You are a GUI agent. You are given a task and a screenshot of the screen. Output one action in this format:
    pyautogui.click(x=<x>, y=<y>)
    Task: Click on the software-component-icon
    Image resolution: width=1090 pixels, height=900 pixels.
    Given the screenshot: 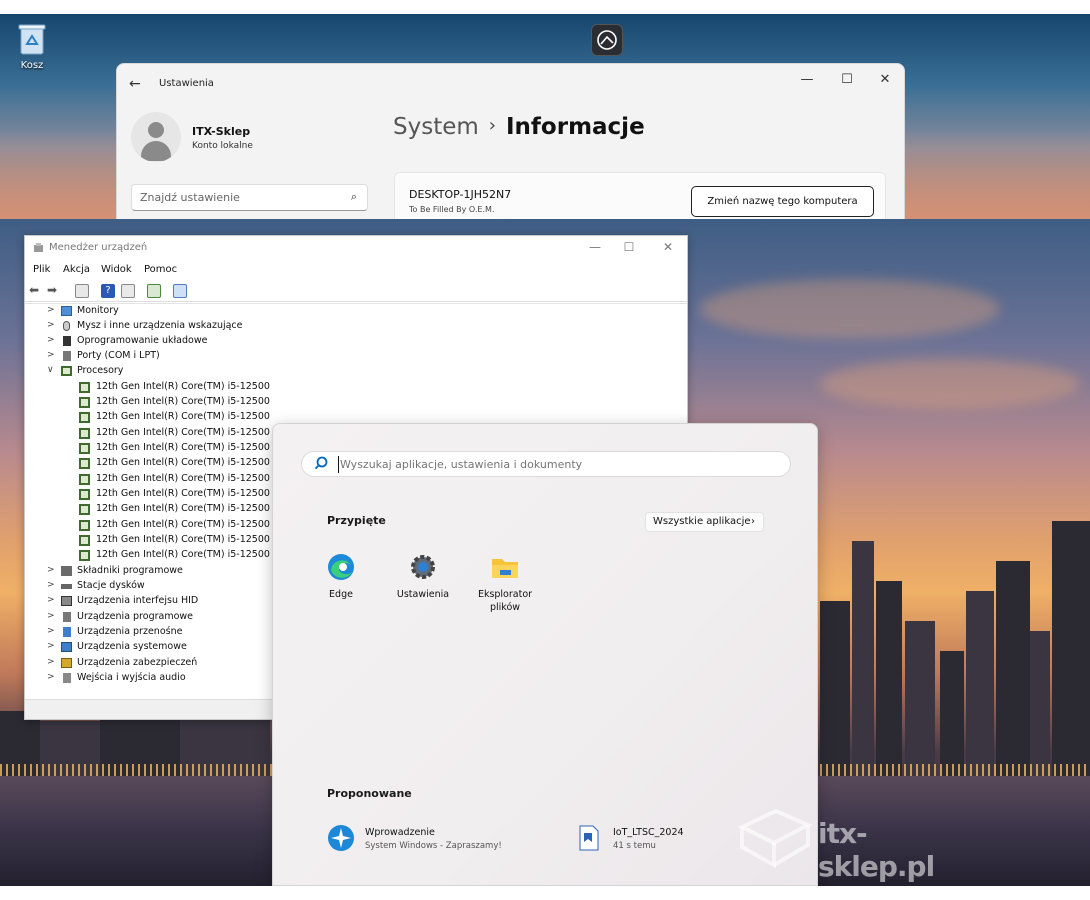 What is the action you would take?
    pyautogui.click(x=66, y=571)
    